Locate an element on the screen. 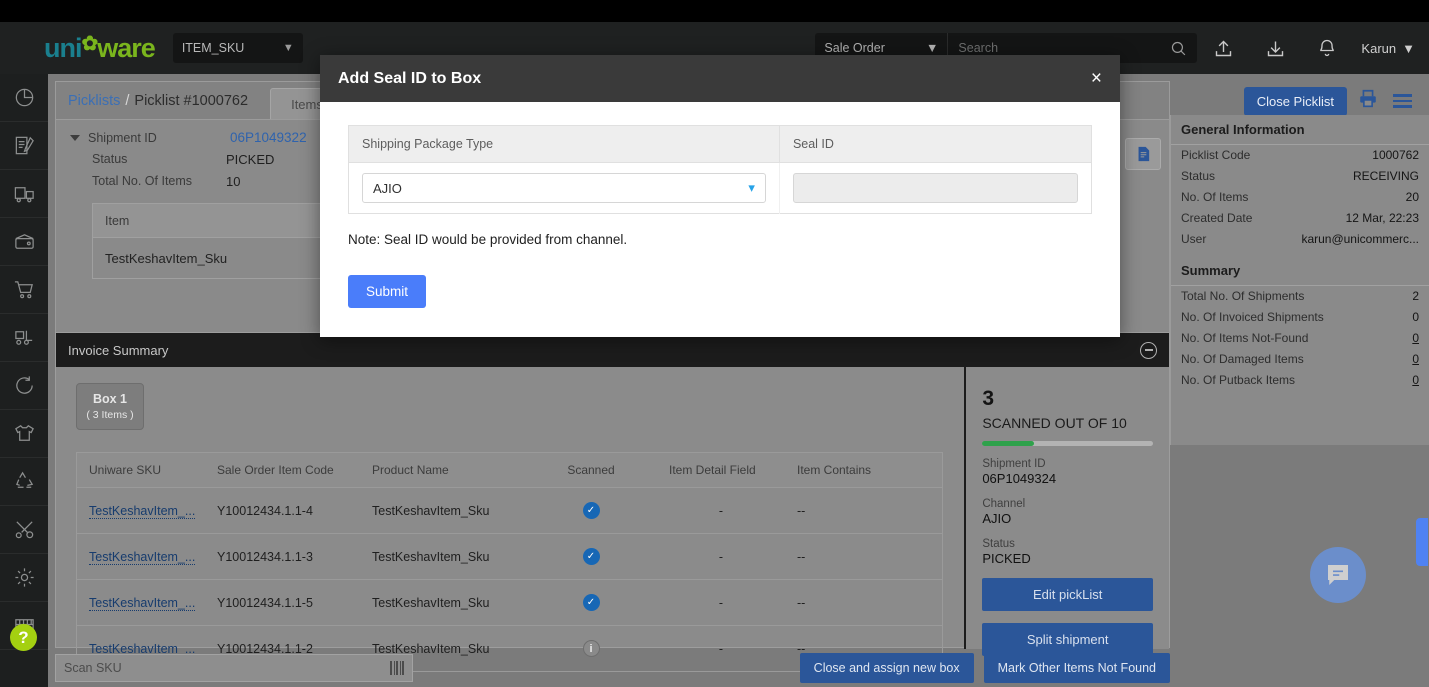 Image resolution: width=1429 pixels, height=687 pixels. breadcrumb-picklists-link: Picklists is located at coordinates (94, 101).